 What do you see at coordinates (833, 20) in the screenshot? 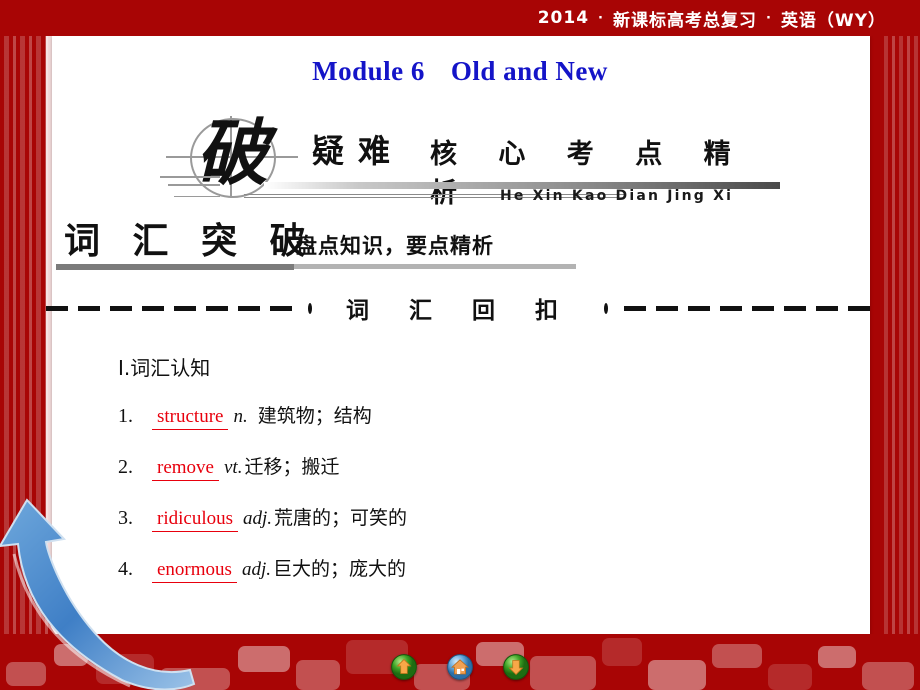
I see `header-edition: 英语（WY）` at bounding box center [833, 20].